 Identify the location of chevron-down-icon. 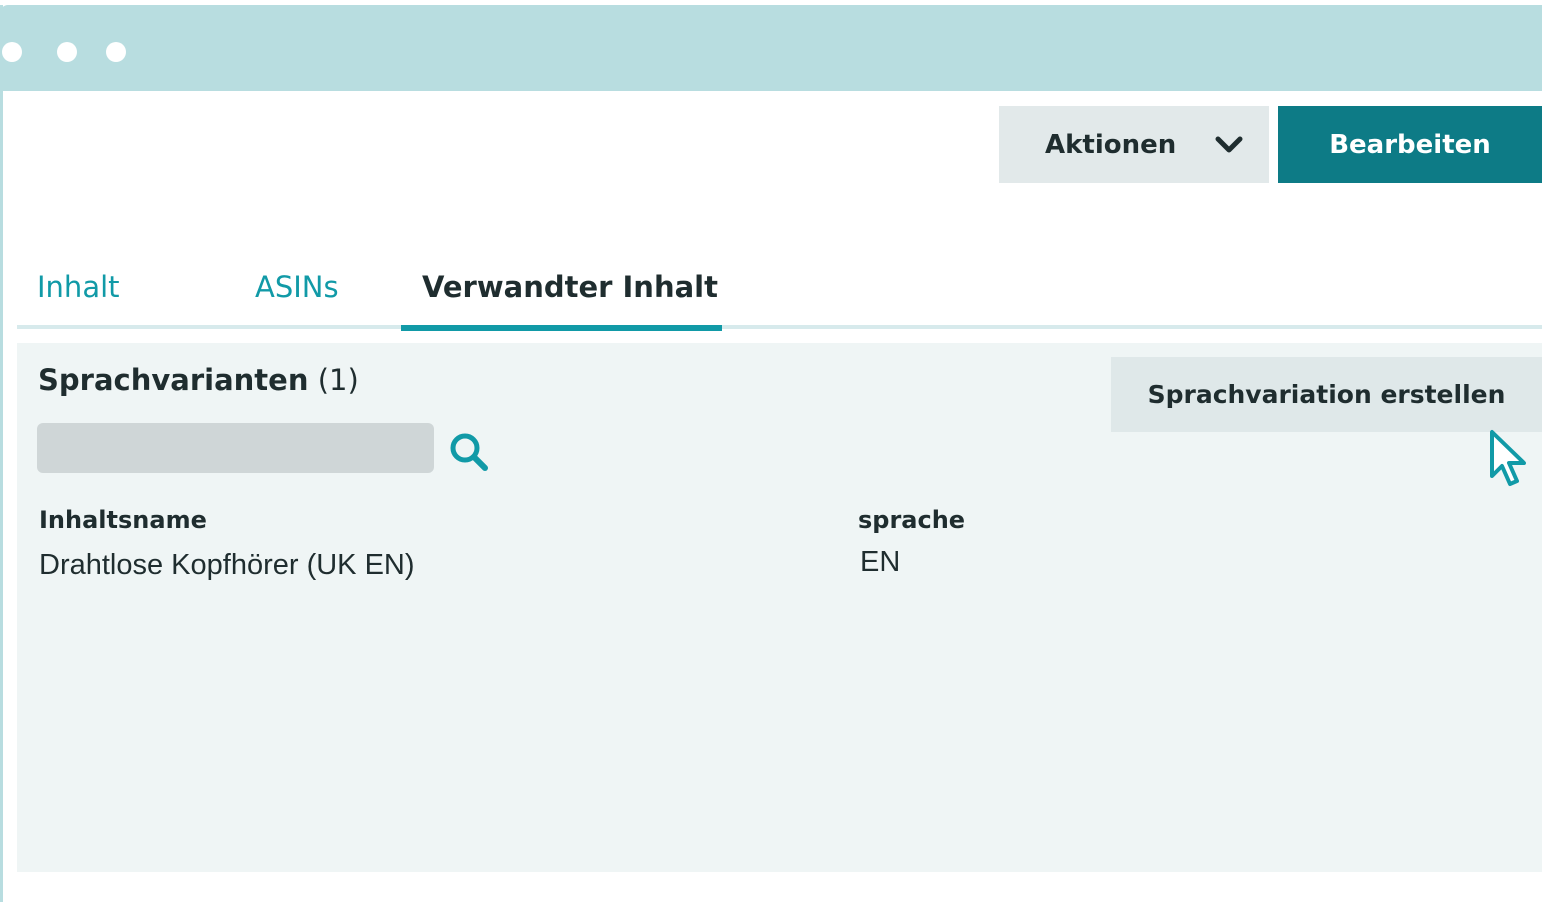
(1229, 144).